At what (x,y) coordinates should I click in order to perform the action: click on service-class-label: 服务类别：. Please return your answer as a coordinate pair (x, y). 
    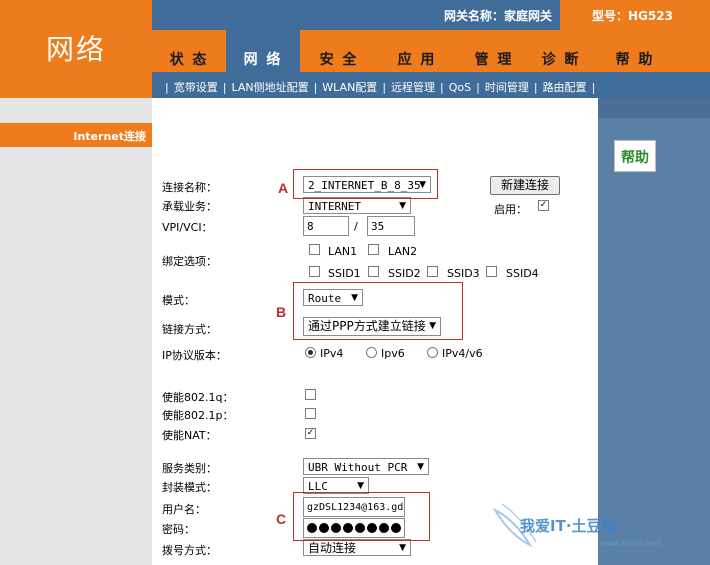
    Looking at the image, I should click on (189, 468).